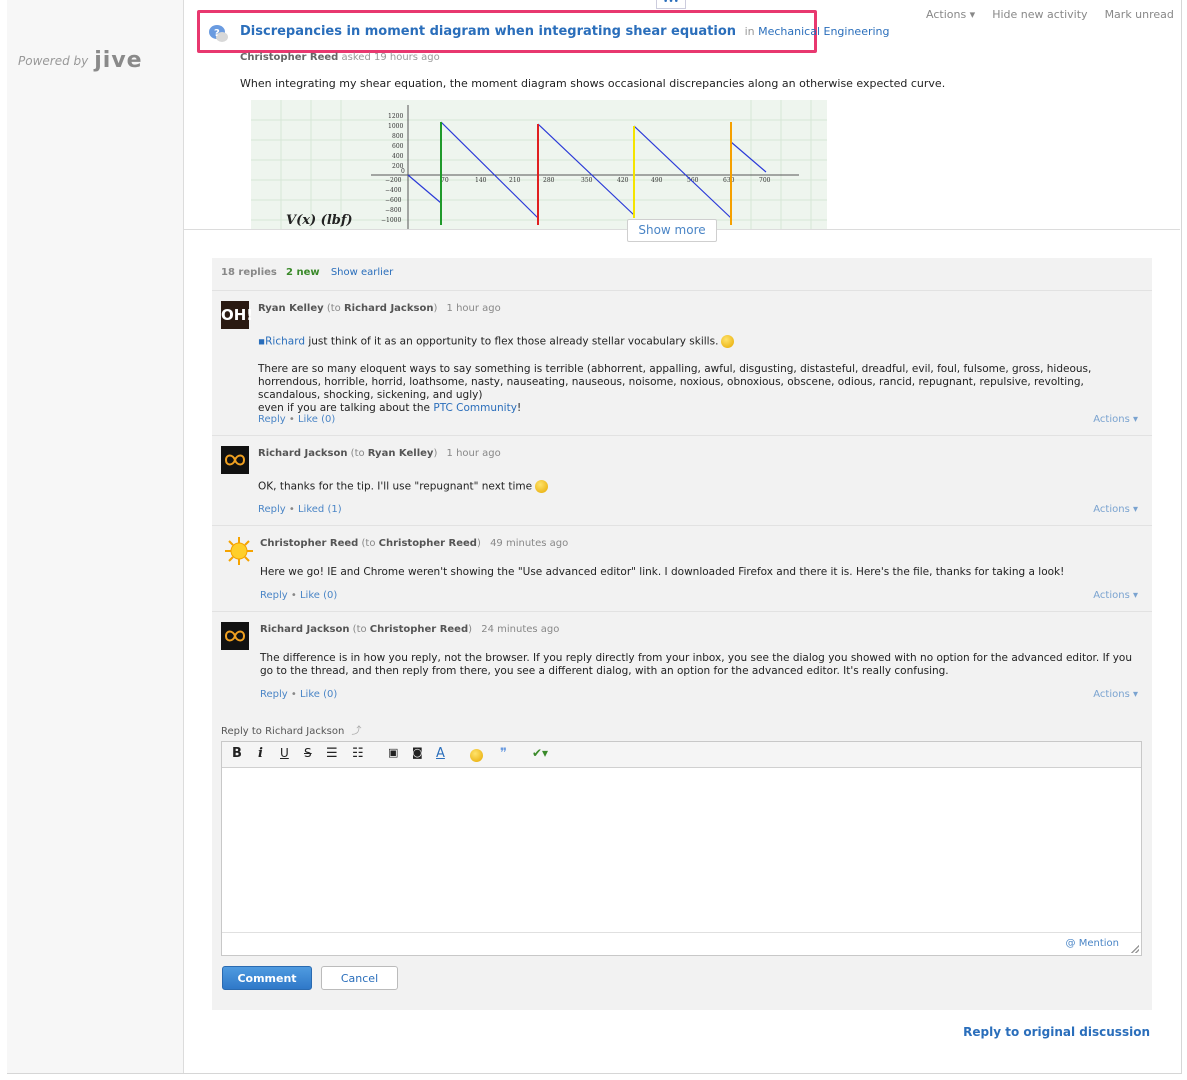  What do you see at coordinates (481, 180) in the screenshot?
I see `svg-text: 140` at bounding box center [481, 180].